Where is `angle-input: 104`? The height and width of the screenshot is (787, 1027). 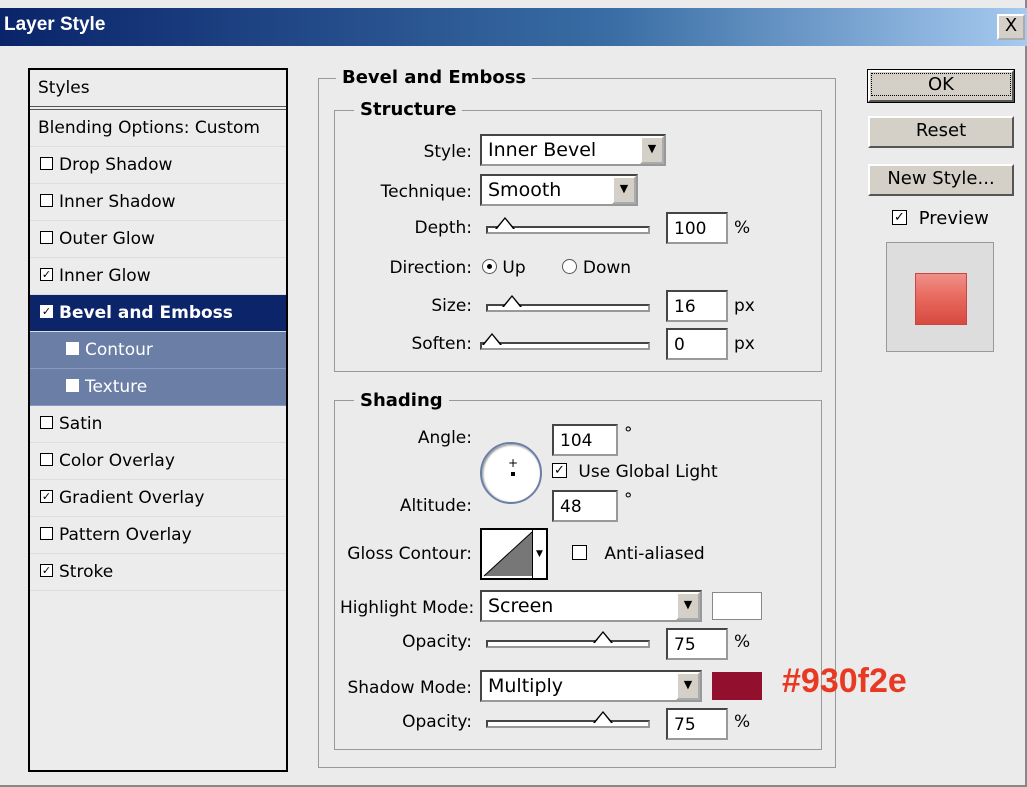
angle-input: 104 is located at coordinates (585, 440).